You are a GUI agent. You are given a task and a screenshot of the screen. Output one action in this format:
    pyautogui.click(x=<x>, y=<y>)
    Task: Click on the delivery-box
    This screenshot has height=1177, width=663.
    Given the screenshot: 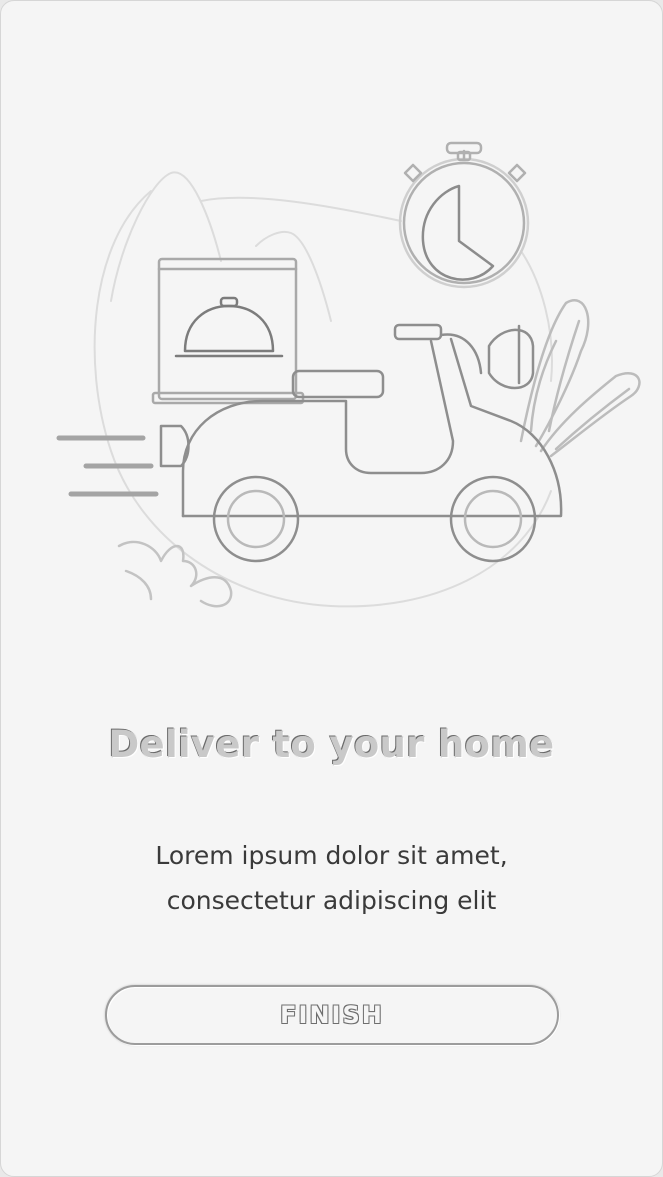 What is the action you would take?
    pyautogui.click(x=228, y=331)
    